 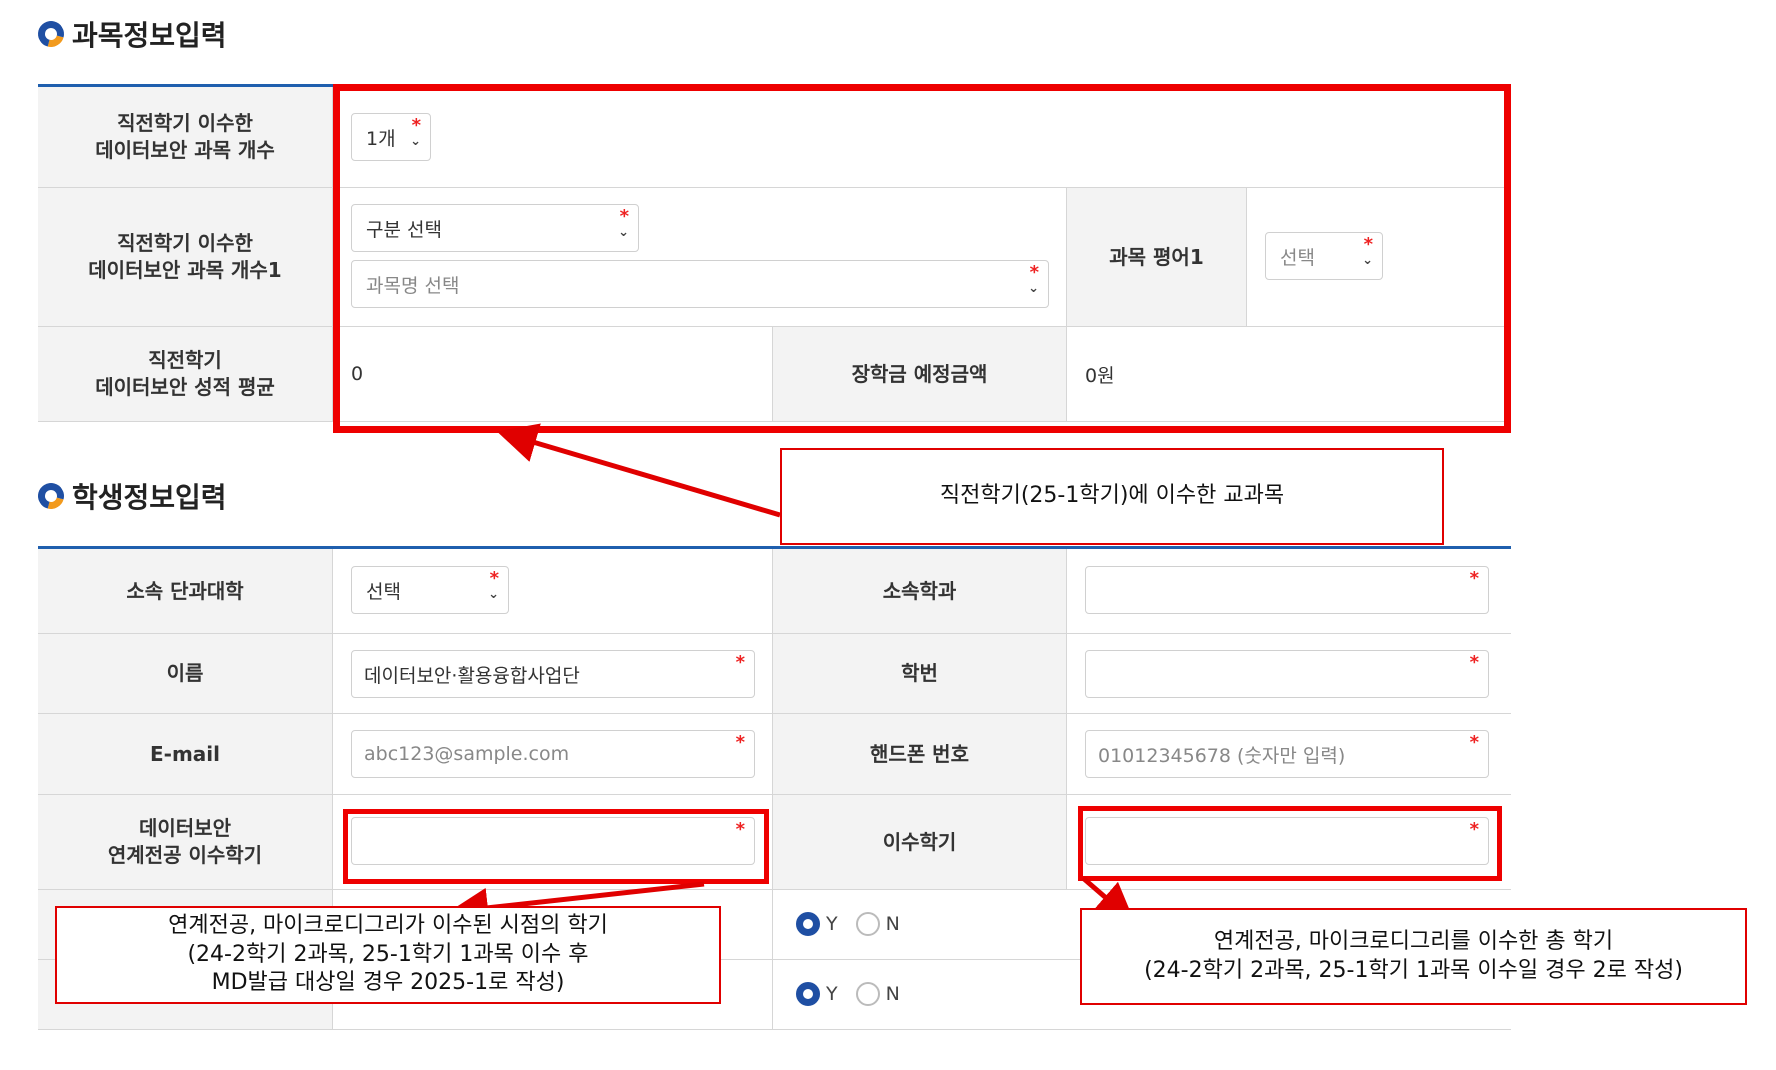 I want to click on category-select-value: 구분 선택, so click(x=404, y=229).